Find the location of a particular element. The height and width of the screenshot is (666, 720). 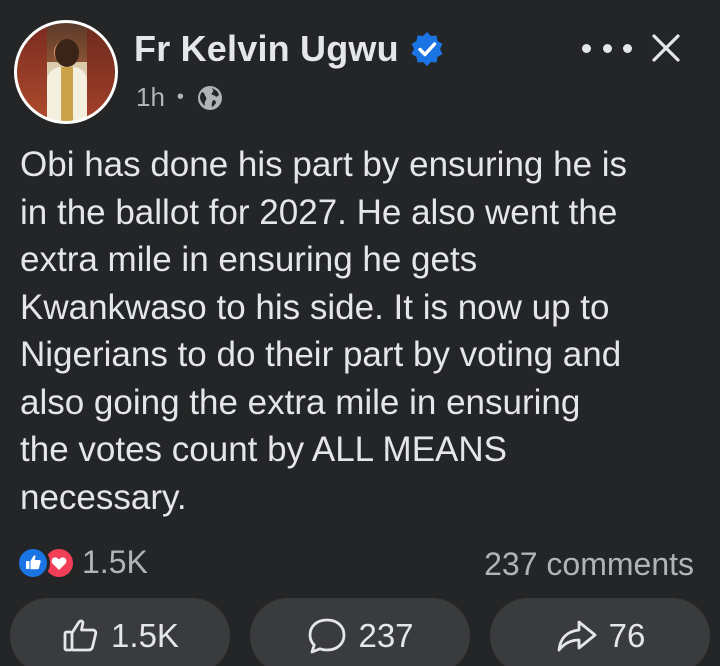

reaction-count: 1.5K is located at coordinates (115, 562).